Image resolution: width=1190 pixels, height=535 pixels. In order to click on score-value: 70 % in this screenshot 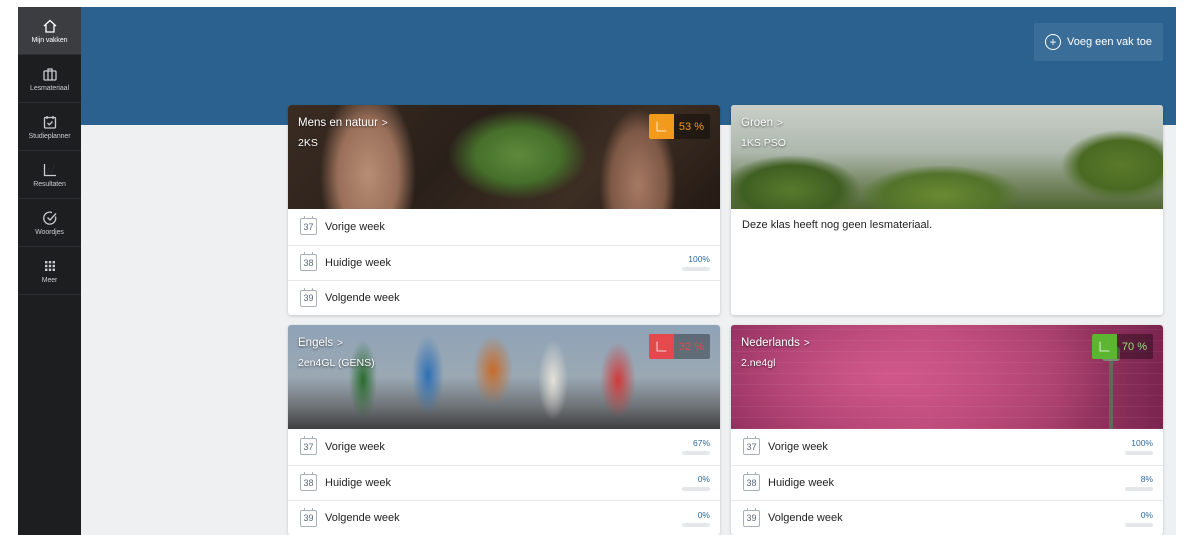, I will do `click(1134, 346)`.